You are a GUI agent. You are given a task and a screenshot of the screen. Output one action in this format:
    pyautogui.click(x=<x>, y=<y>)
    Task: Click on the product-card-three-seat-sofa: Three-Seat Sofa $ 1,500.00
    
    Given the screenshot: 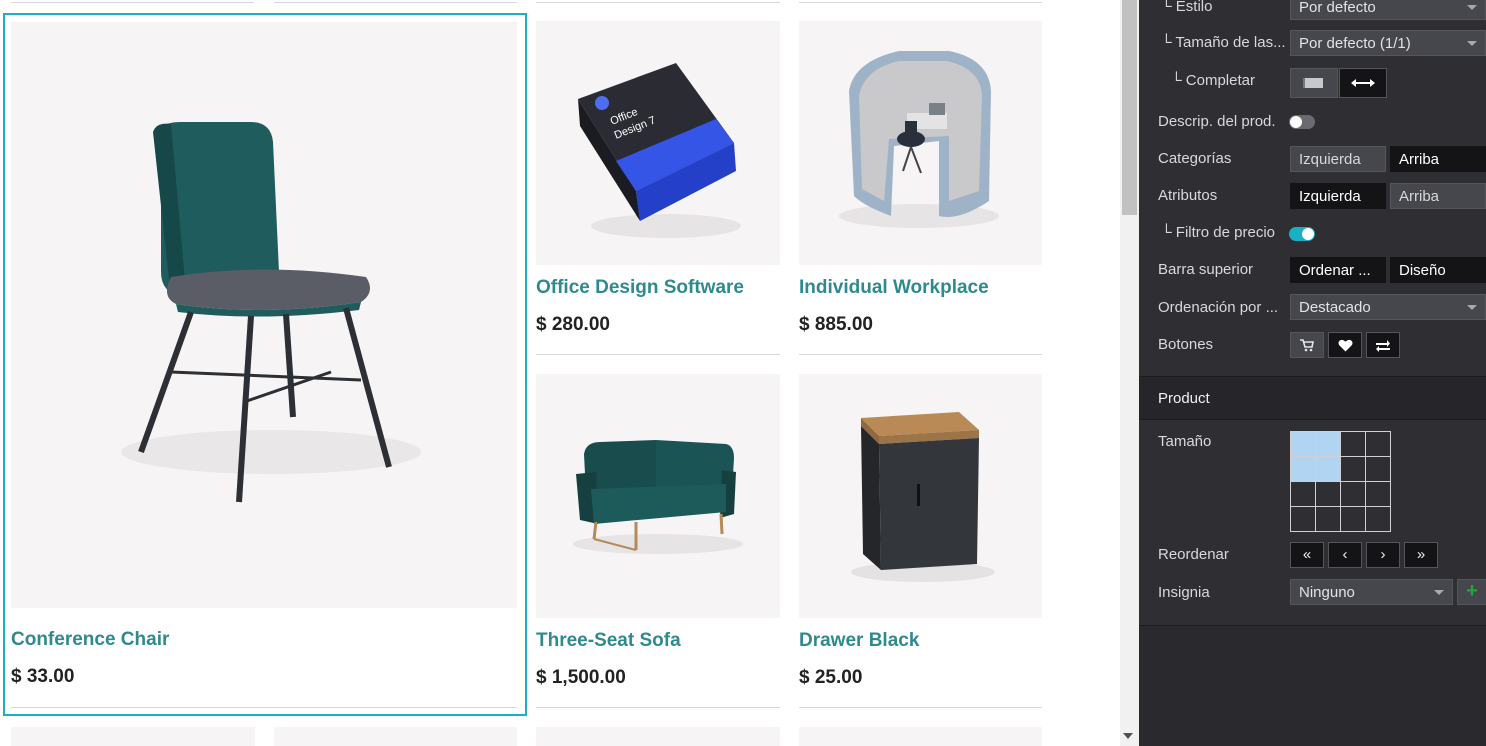 What is the action you would take?
    pyautogui.click(x=658, y=541)
    